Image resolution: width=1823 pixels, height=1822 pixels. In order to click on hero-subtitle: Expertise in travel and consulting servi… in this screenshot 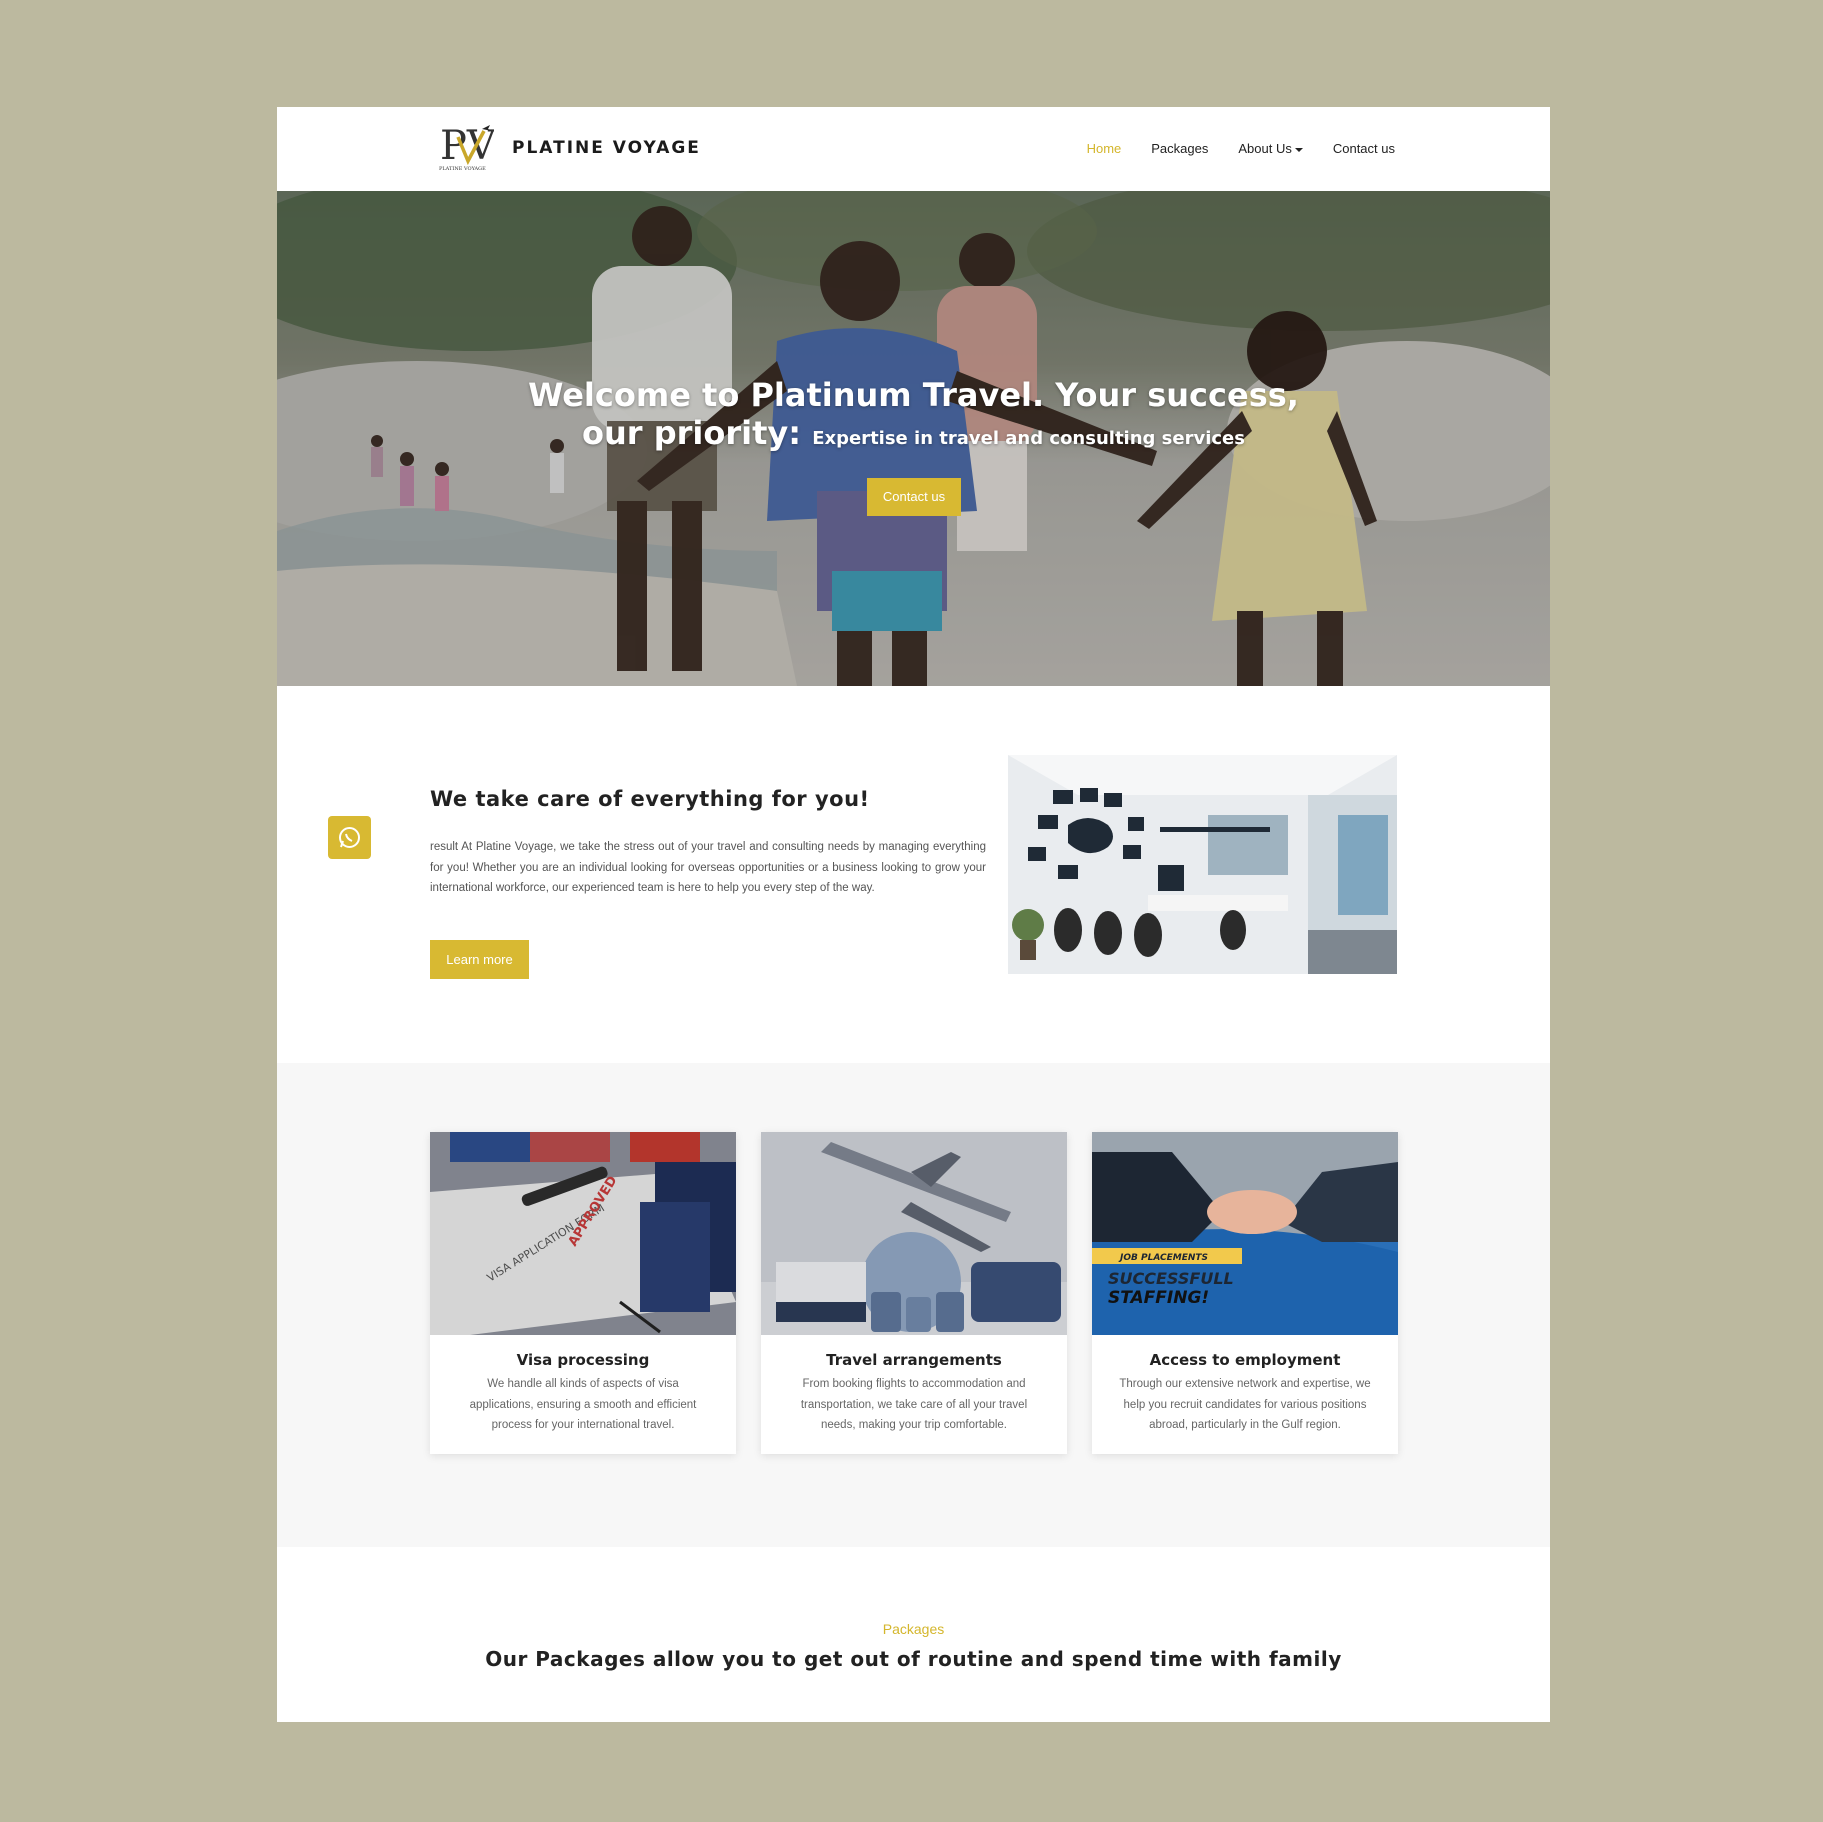, I will do `click(1028, 438)`.